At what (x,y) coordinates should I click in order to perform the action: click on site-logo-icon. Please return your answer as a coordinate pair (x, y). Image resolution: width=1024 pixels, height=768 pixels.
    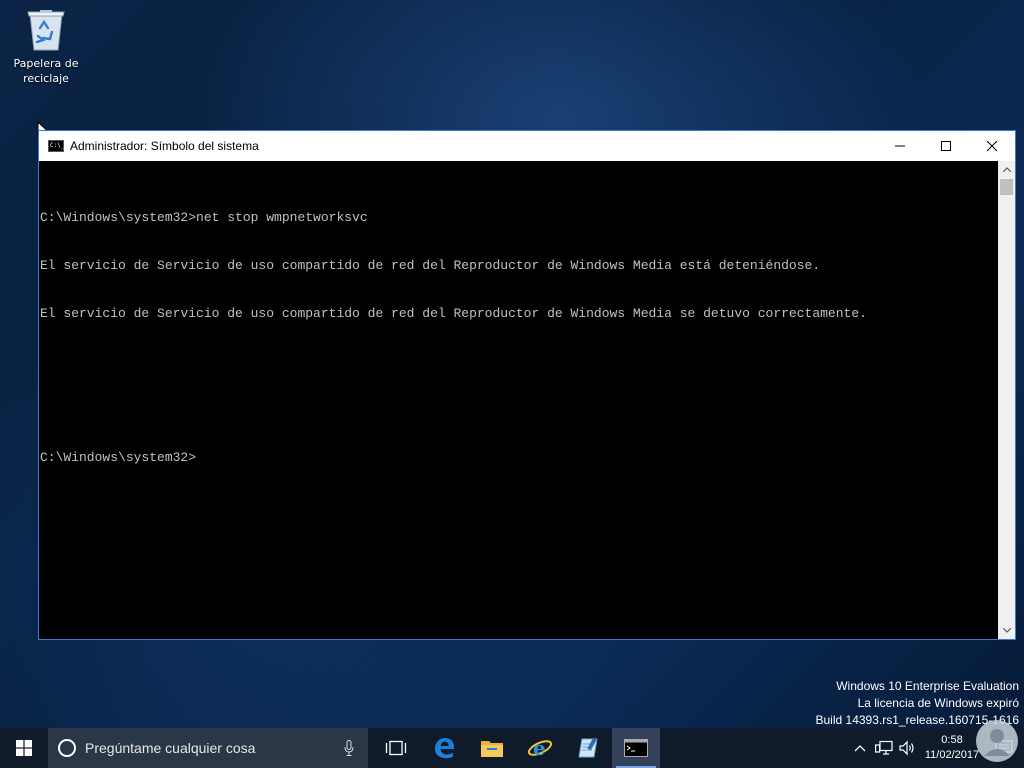
    Looking at the image, I should click on (997, 741).